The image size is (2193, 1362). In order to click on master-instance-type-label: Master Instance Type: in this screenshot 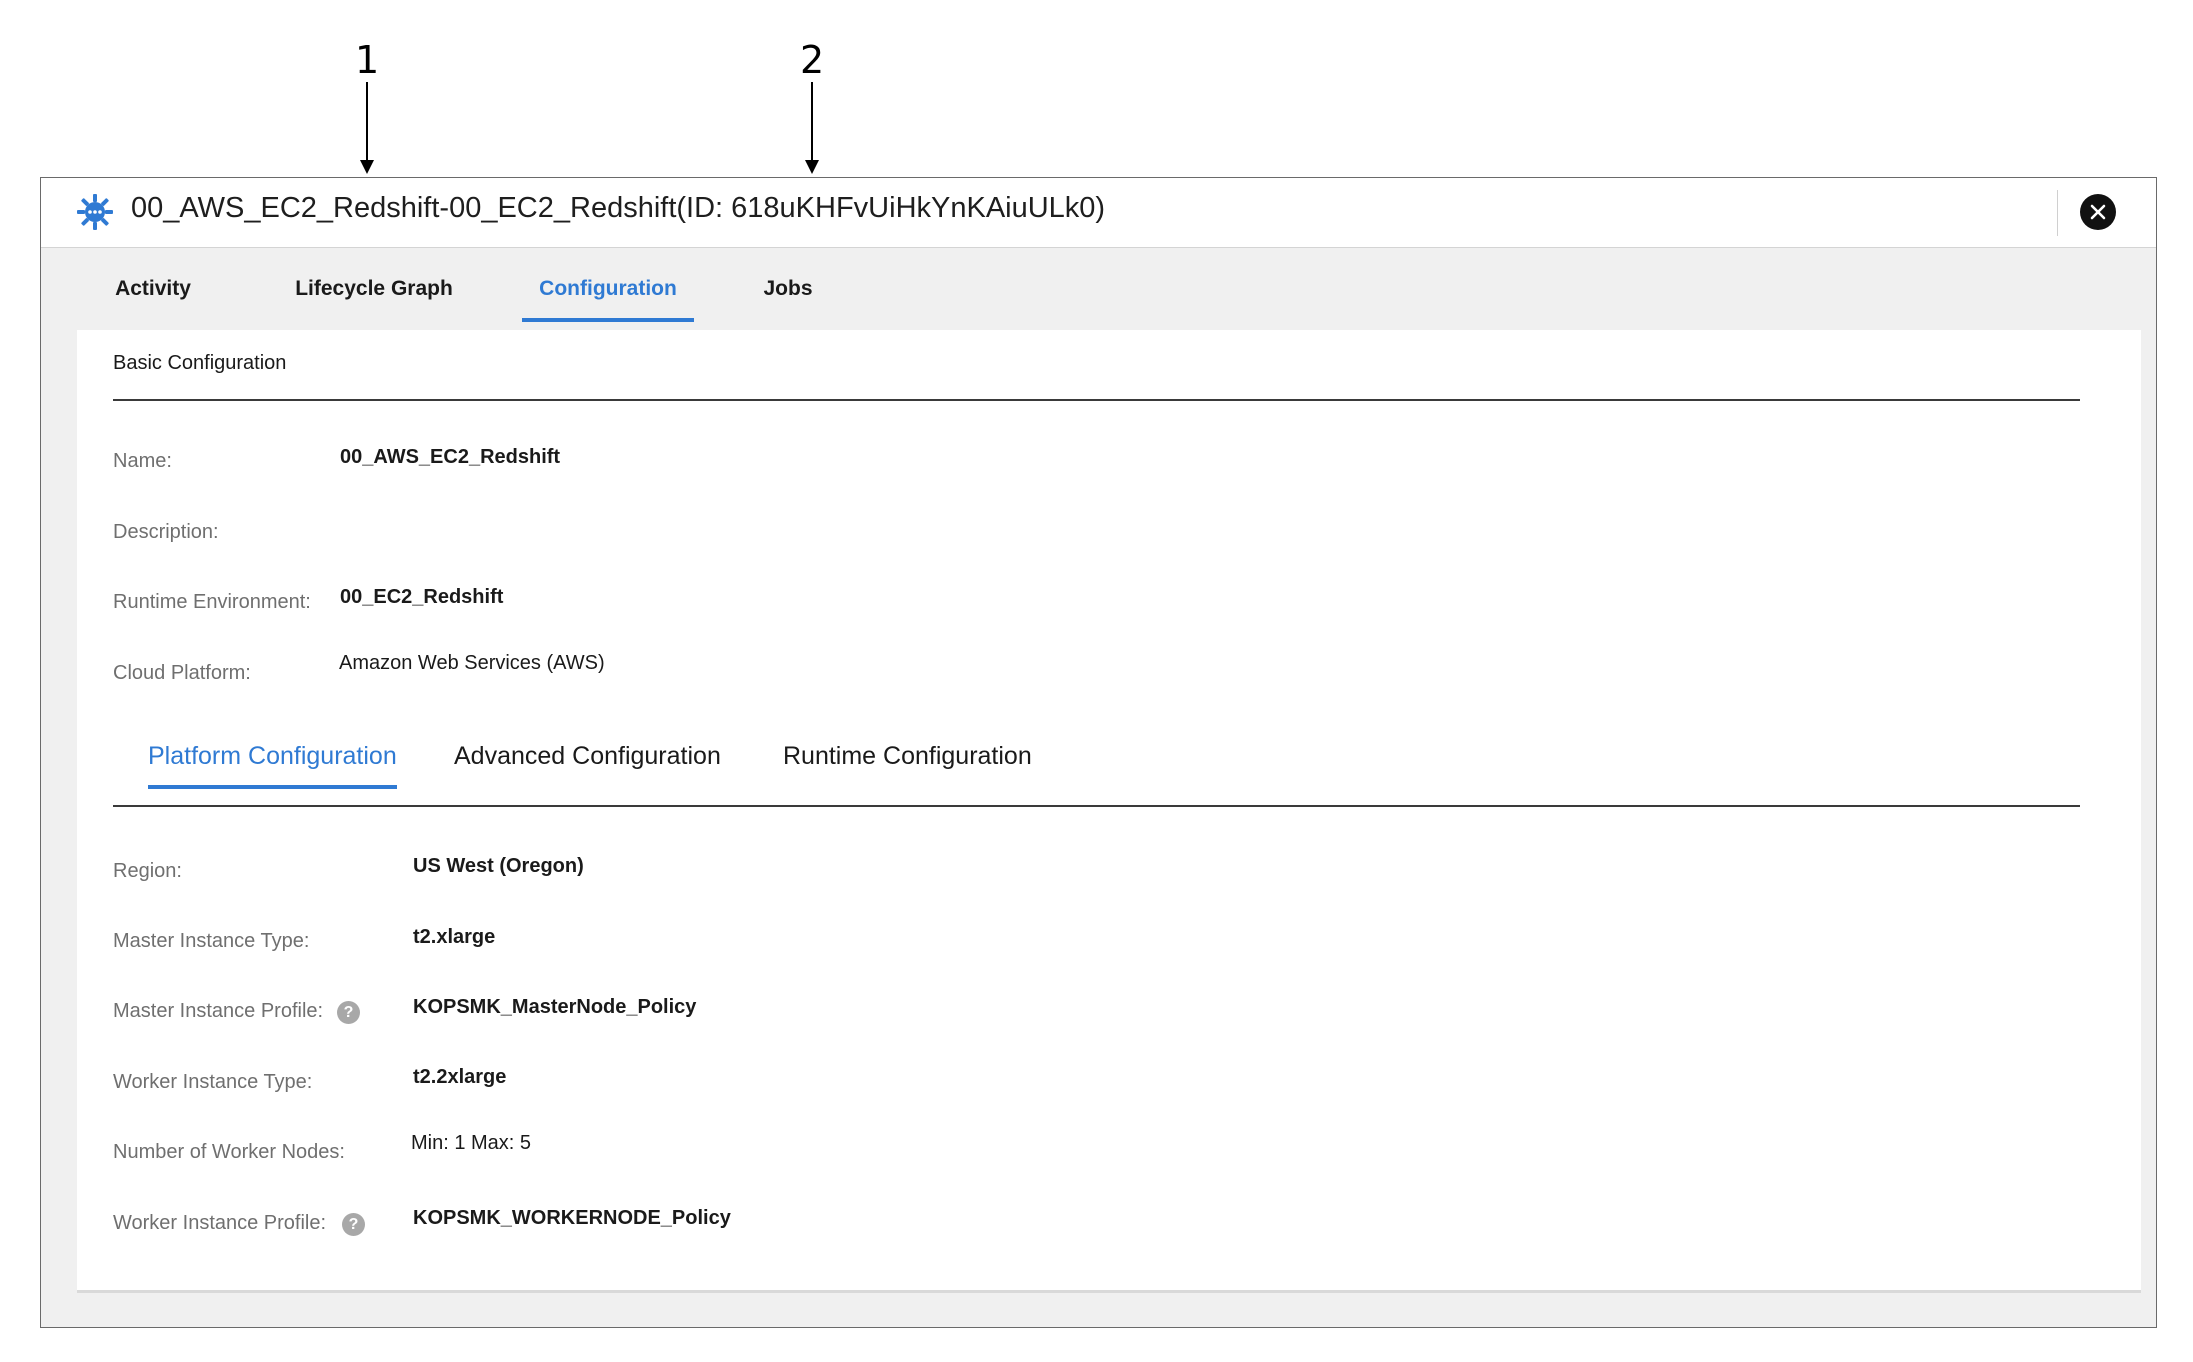, I will do `click(211, 941)`.